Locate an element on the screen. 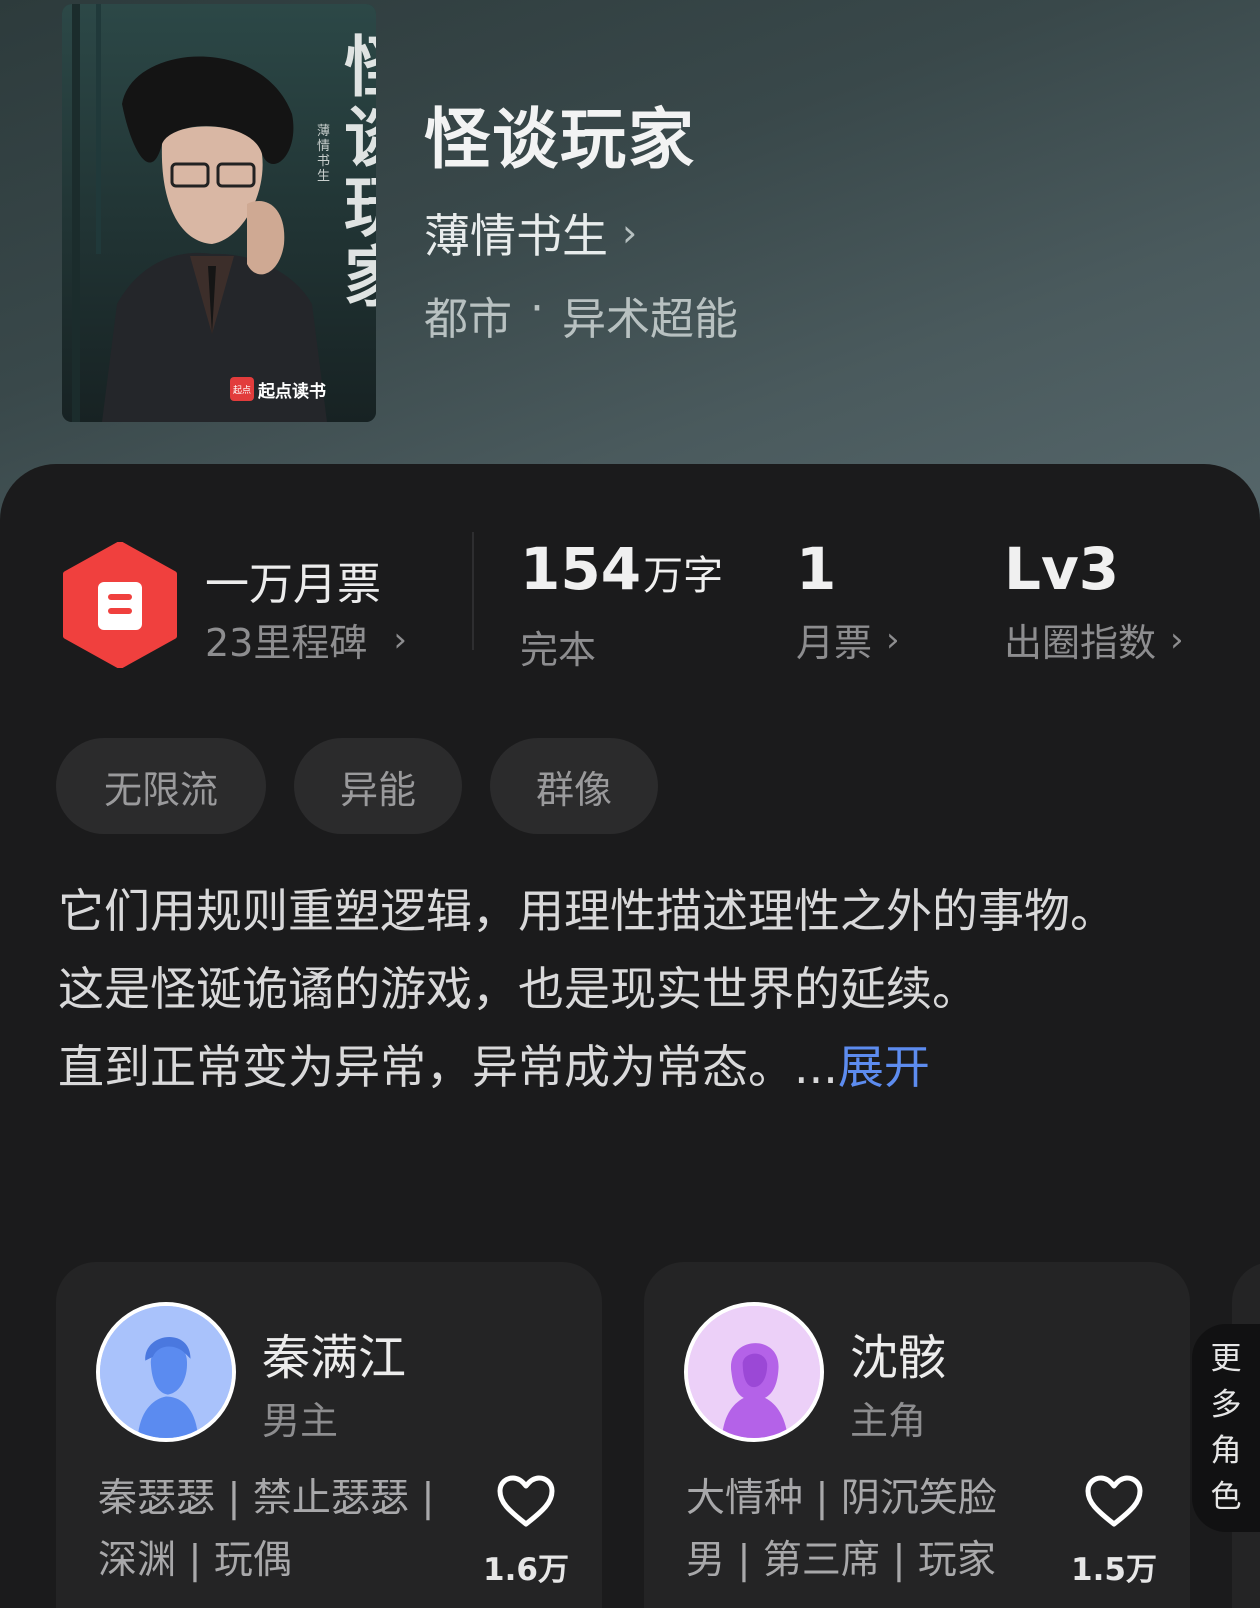 This screenshot has width=1260, height=1608. tag-list: 无限流 异能 群像 is located at coordinates (357, 786).